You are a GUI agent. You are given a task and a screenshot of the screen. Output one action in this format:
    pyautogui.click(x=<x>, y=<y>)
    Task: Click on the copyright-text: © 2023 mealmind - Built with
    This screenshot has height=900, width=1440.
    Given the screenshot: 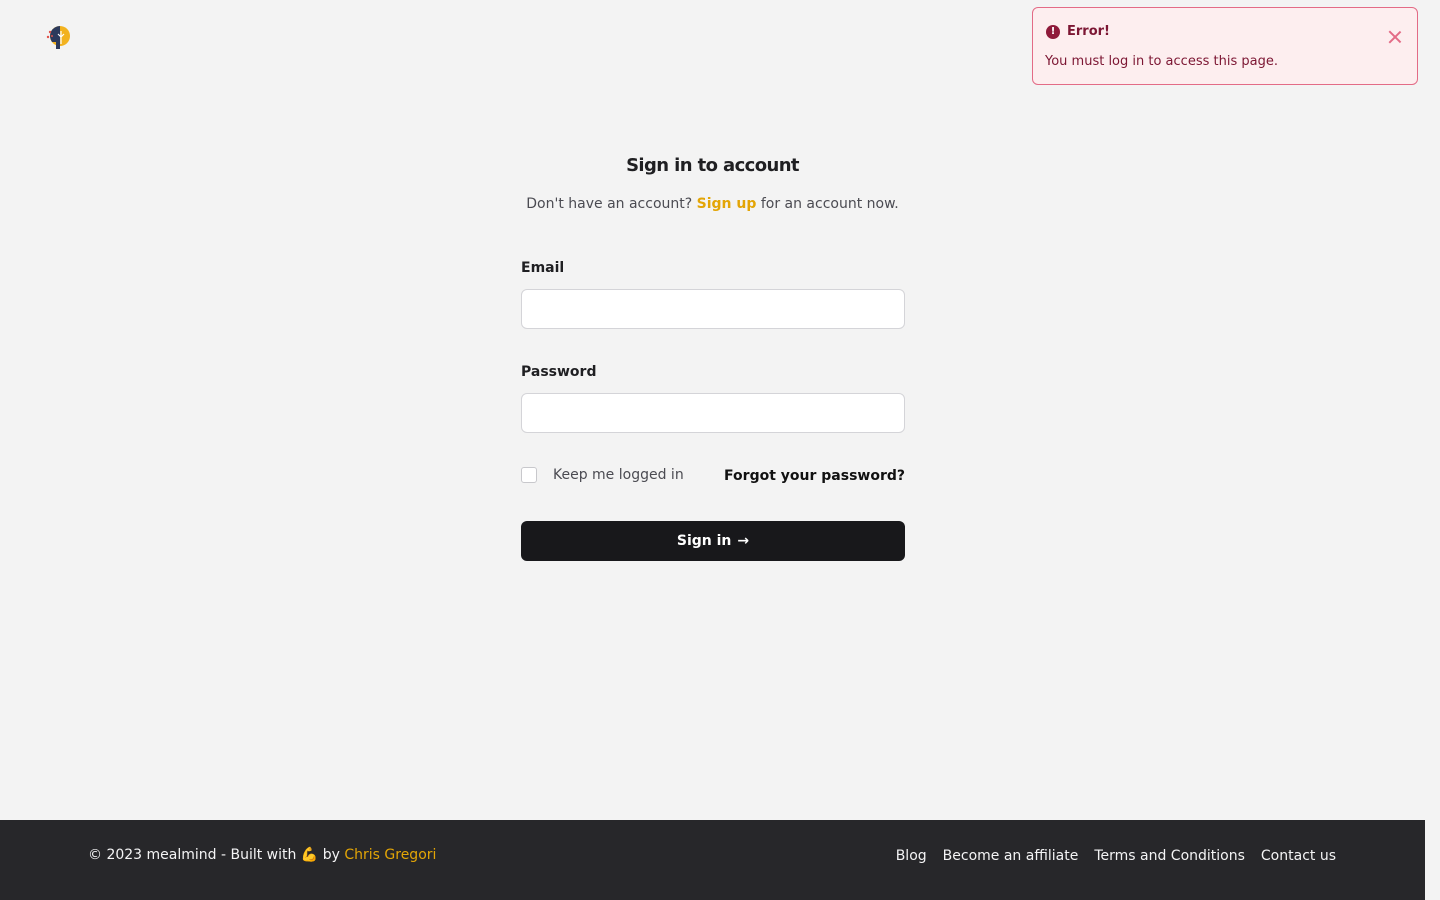 What is the action you would take?
    pyautogui.click(x=192, y=855)
    